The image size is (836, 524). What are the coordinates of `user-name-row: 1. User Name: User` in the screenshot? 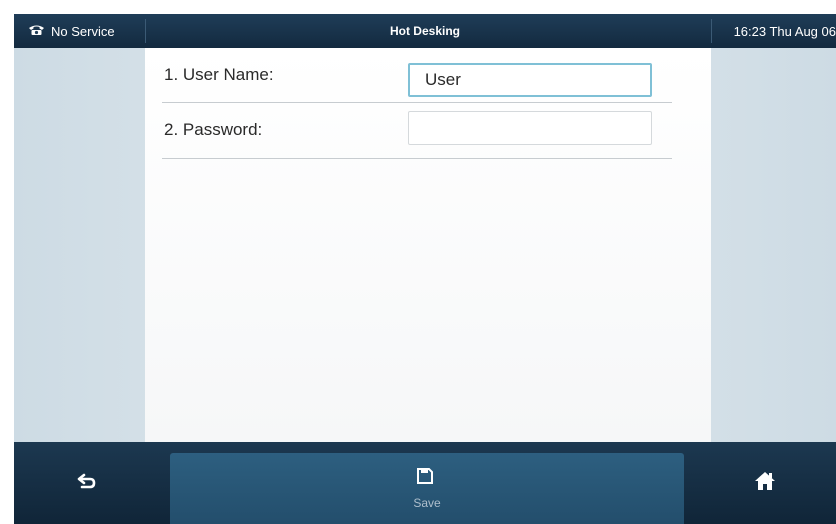 It's located at (417, 75).